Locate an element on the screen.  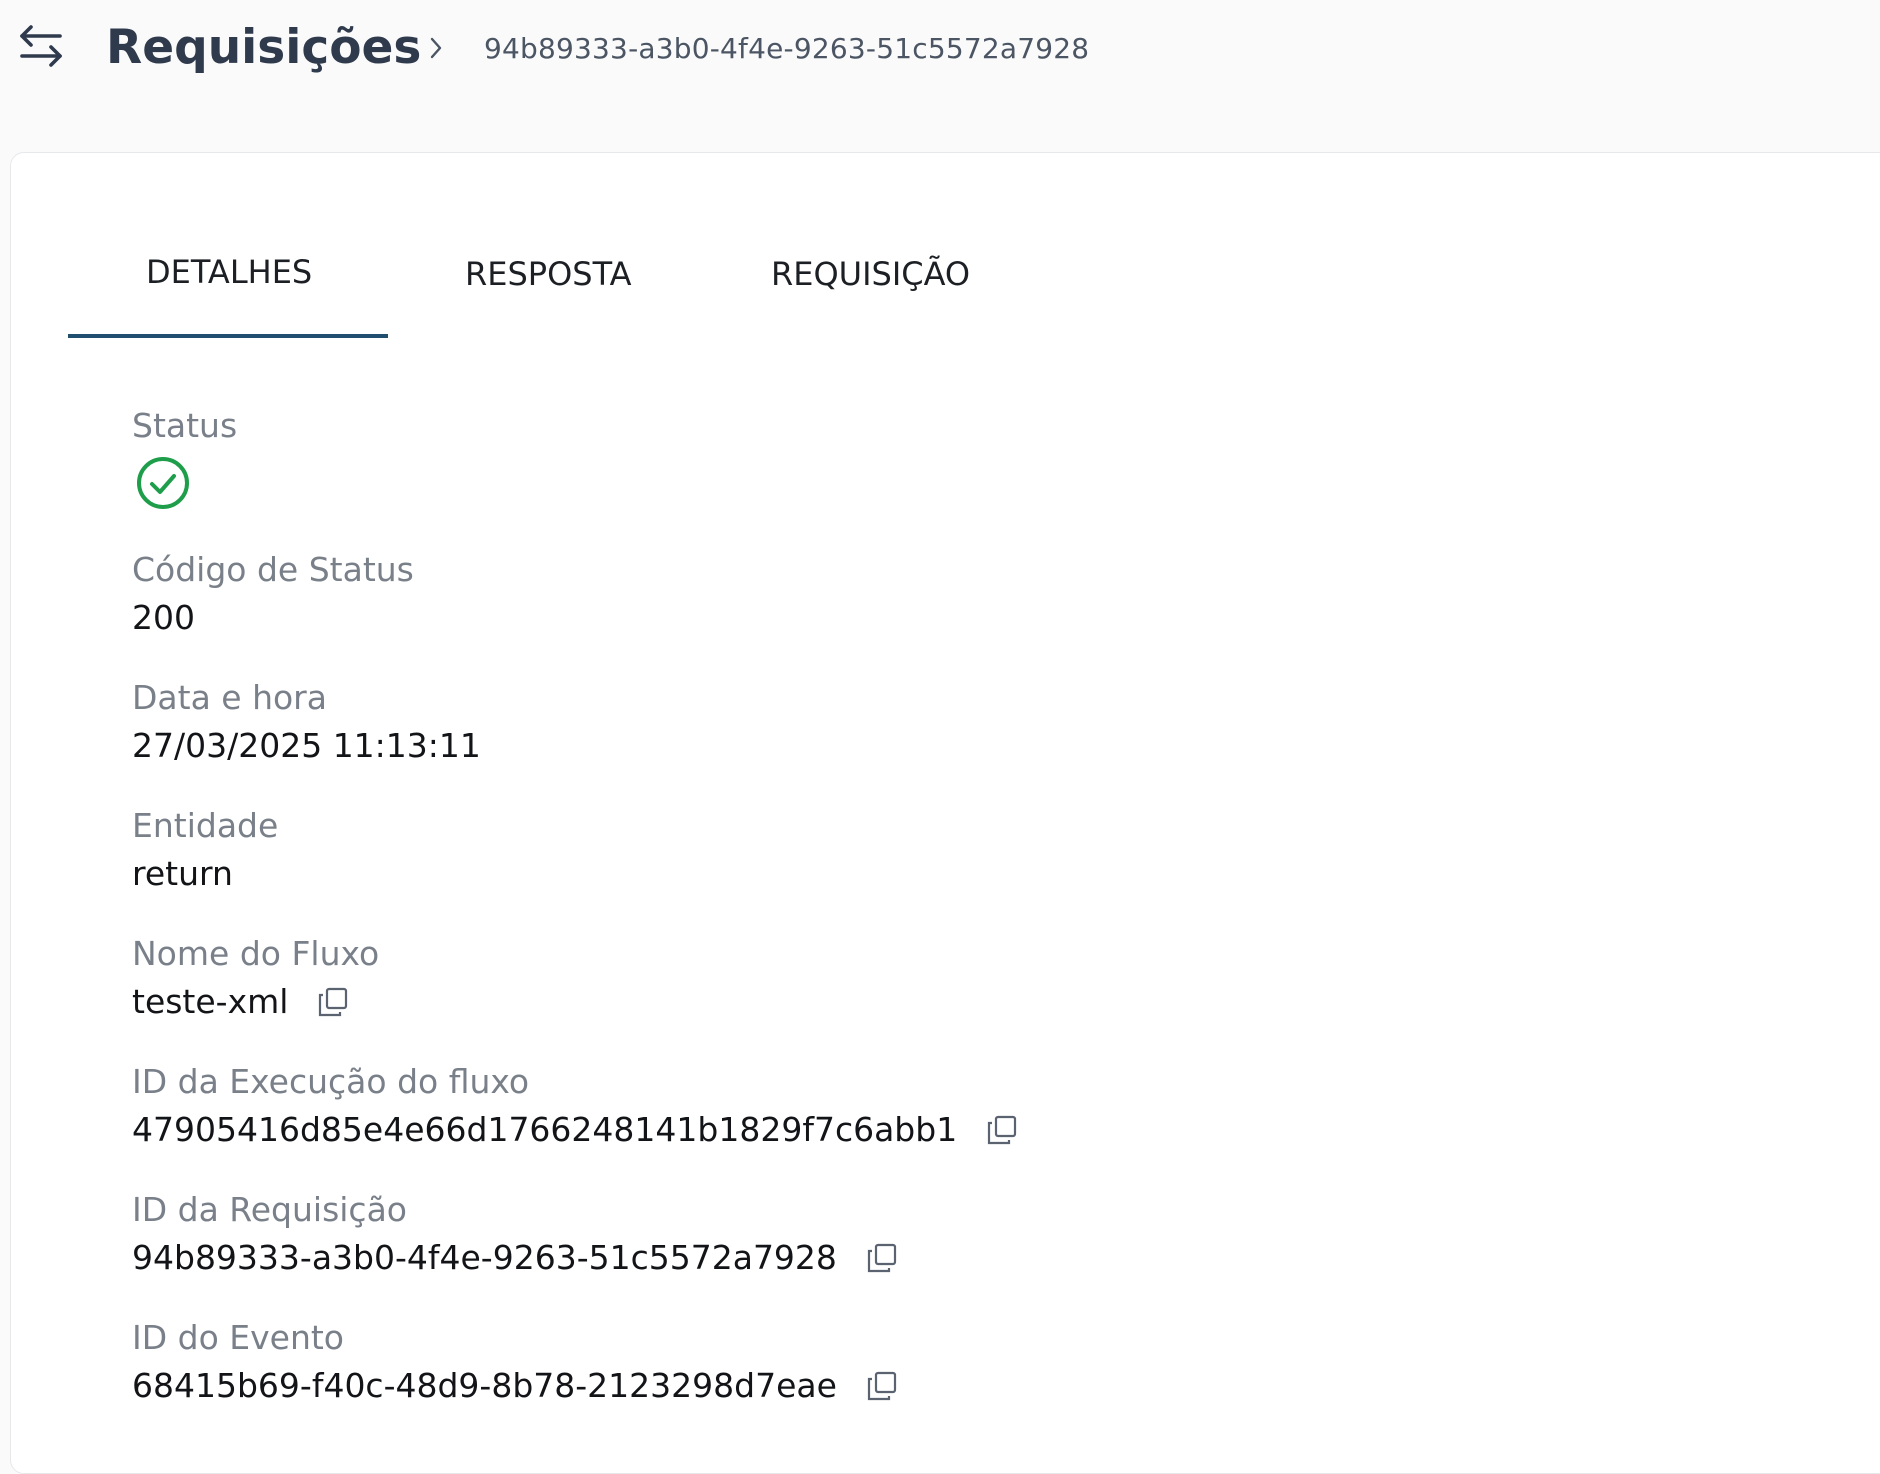
status-field: Status is located at coordinates (184, 458).